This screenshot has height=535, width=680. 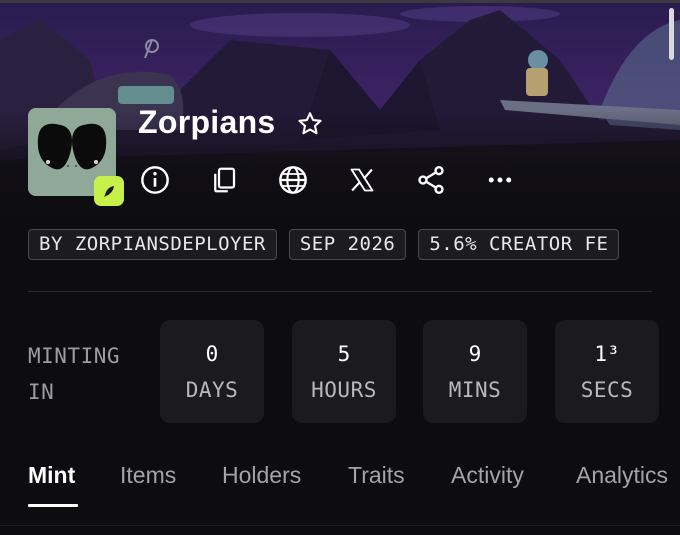 What do you see at coordinates (622, 475) in the screenshot?
I see `tab-analytics: Analytics` at bounding box center [622, 475].